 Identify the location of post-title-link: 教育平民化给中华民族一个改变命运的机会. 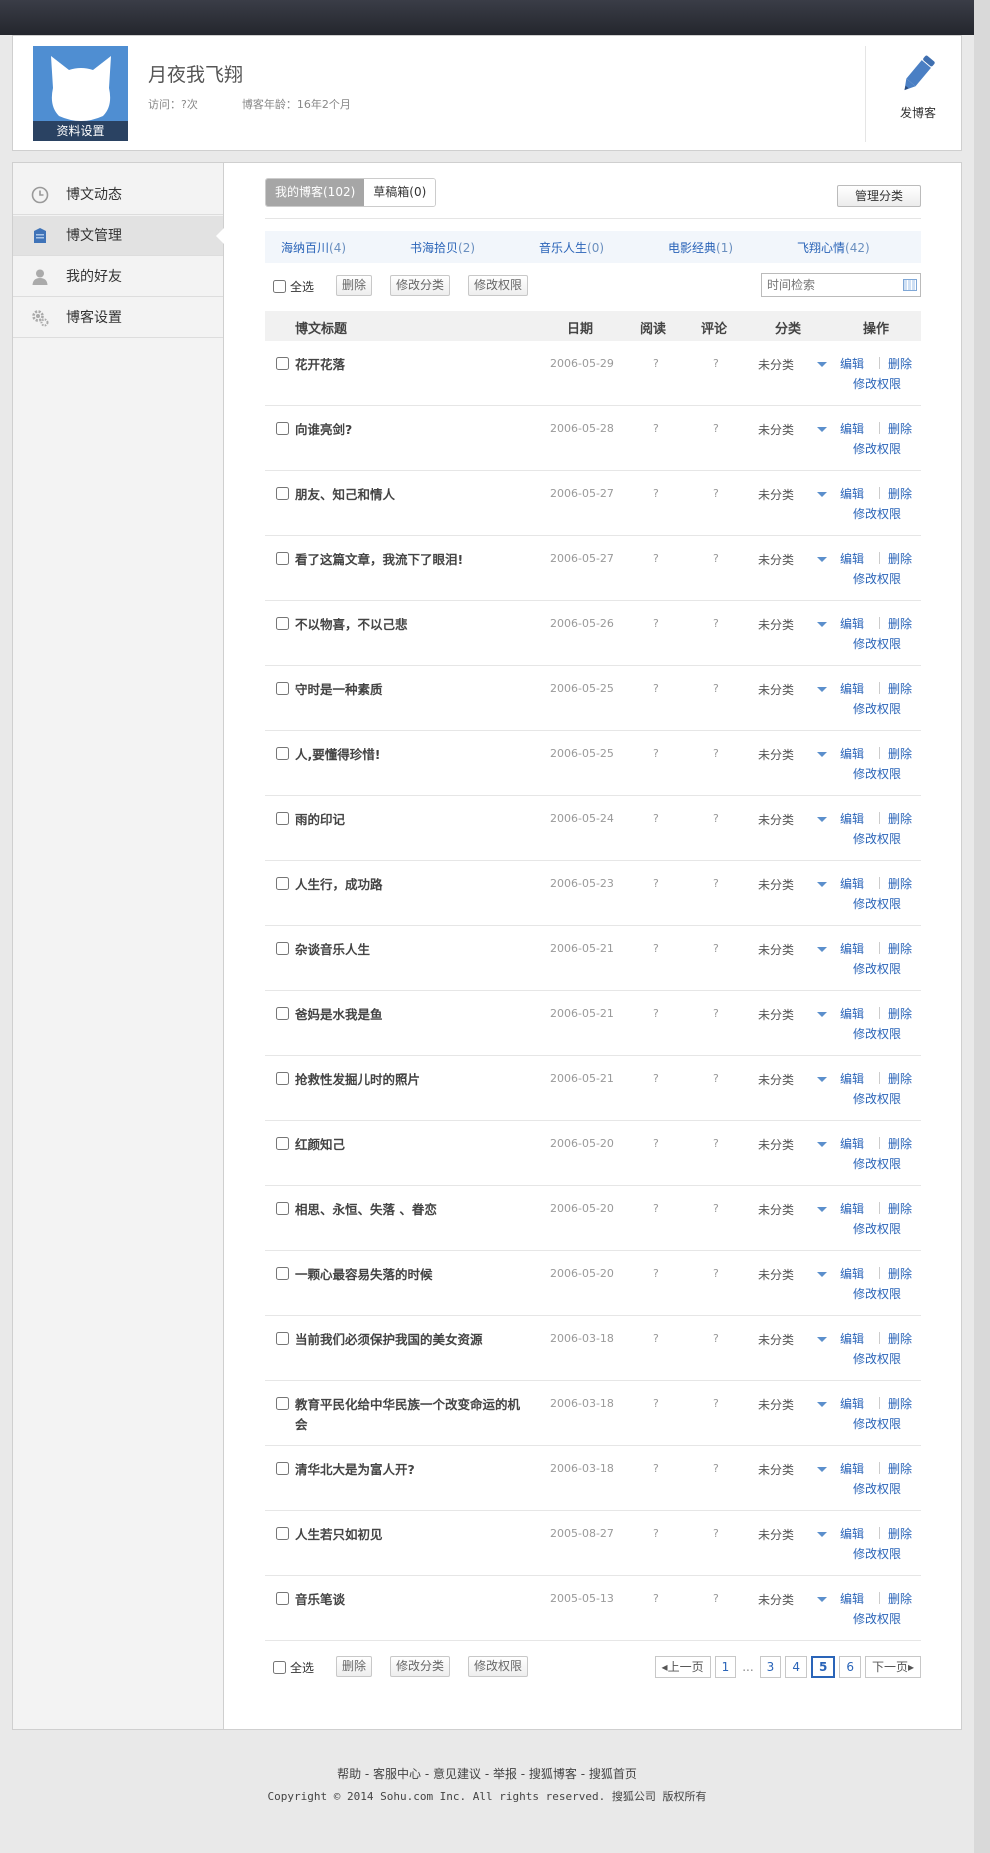
(410, 1415).